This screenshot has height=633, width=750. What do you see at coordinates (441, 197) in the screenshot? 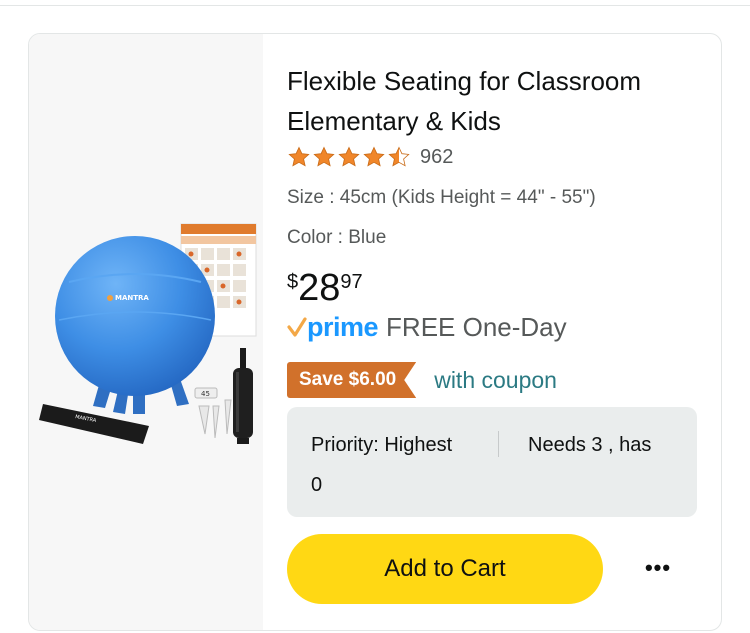
I see `size-attribute: Size : 45cm (Kids Height = 44" - 55")` at bounding box center [441, 197].